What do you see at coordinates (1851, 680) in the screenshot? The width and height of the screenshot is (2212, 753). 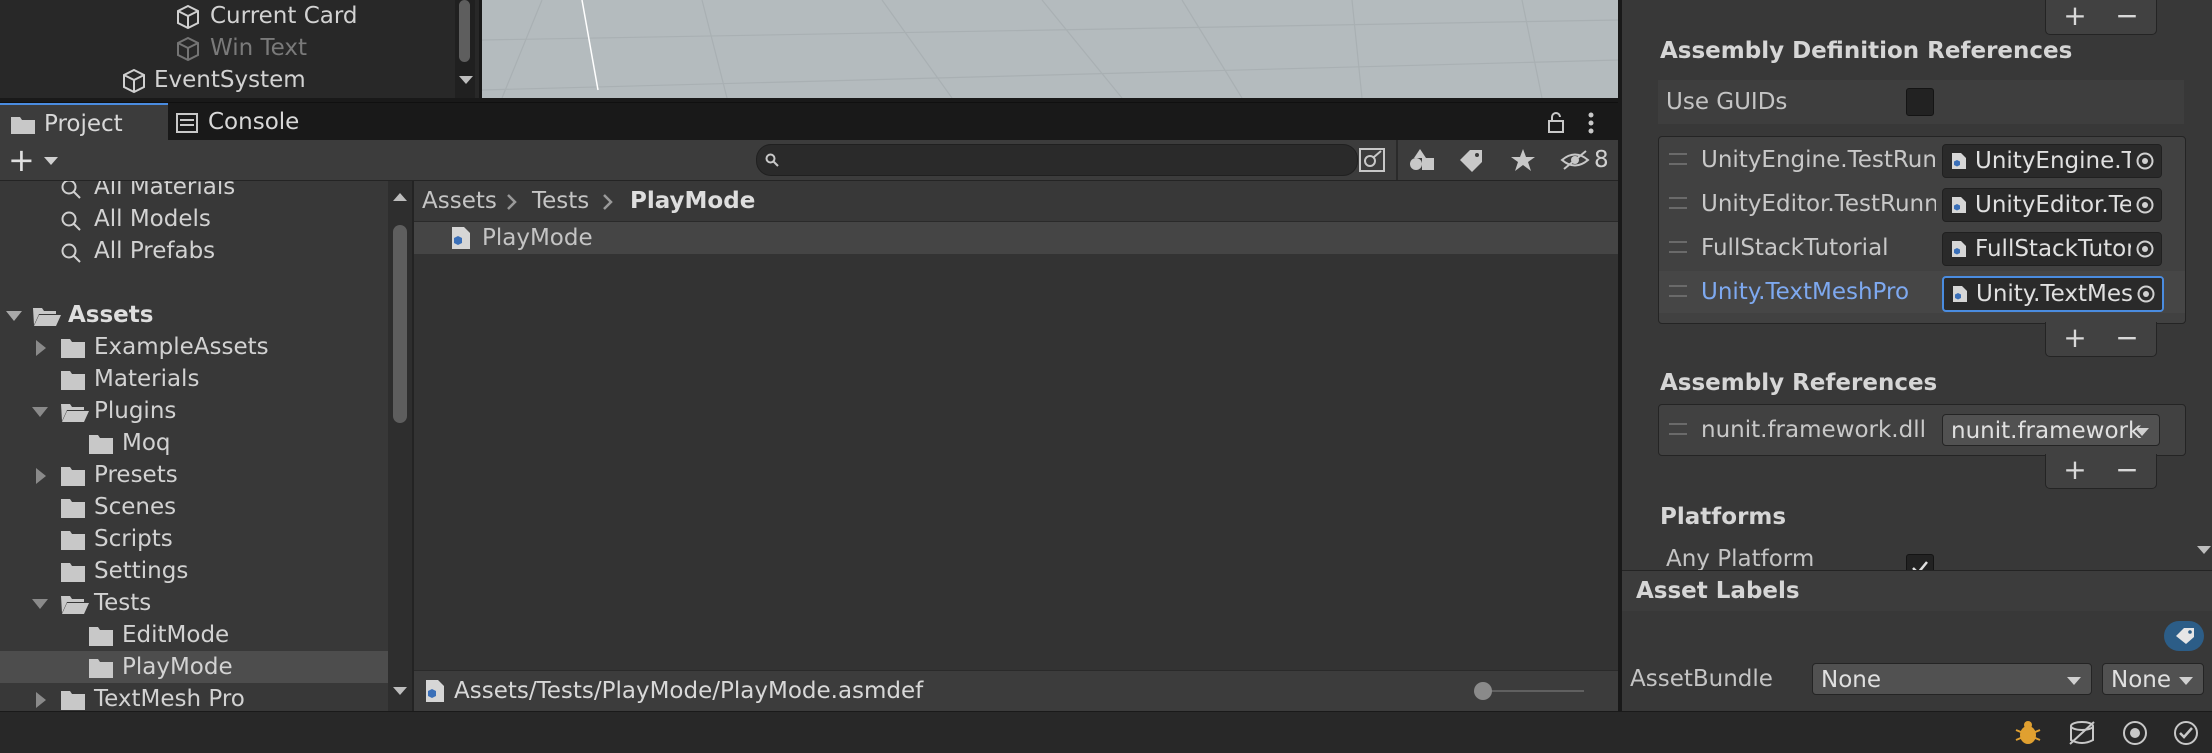 I see `dropdown-value: None` at bounding box center [1851, 680].